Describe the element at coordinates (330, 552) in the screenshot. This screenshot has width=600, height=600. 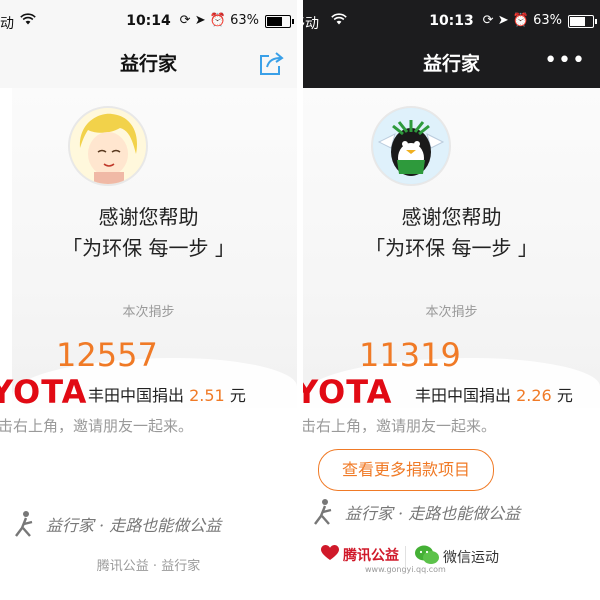
I see `heart-logo-icon` at that location.